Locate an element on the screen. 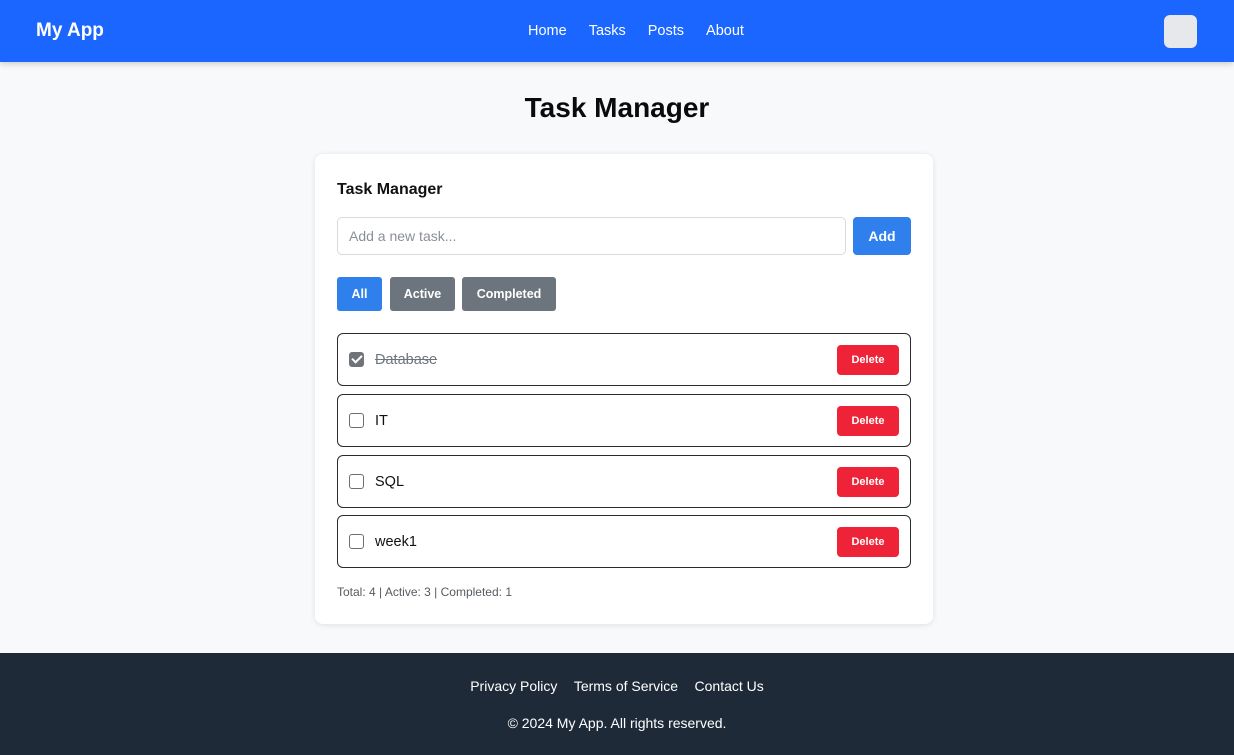 The width and height of the screenshot is (1234, 755). task-item: week1 Delete is located at coordinates (624, 541).